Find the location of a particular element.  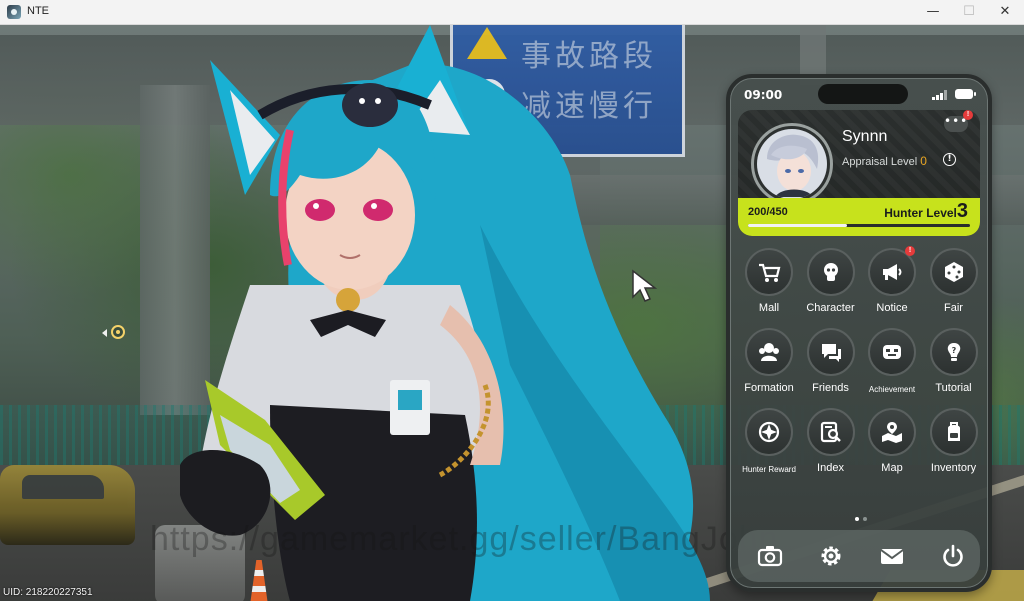

character-icon is located at coordinates (830, 272).